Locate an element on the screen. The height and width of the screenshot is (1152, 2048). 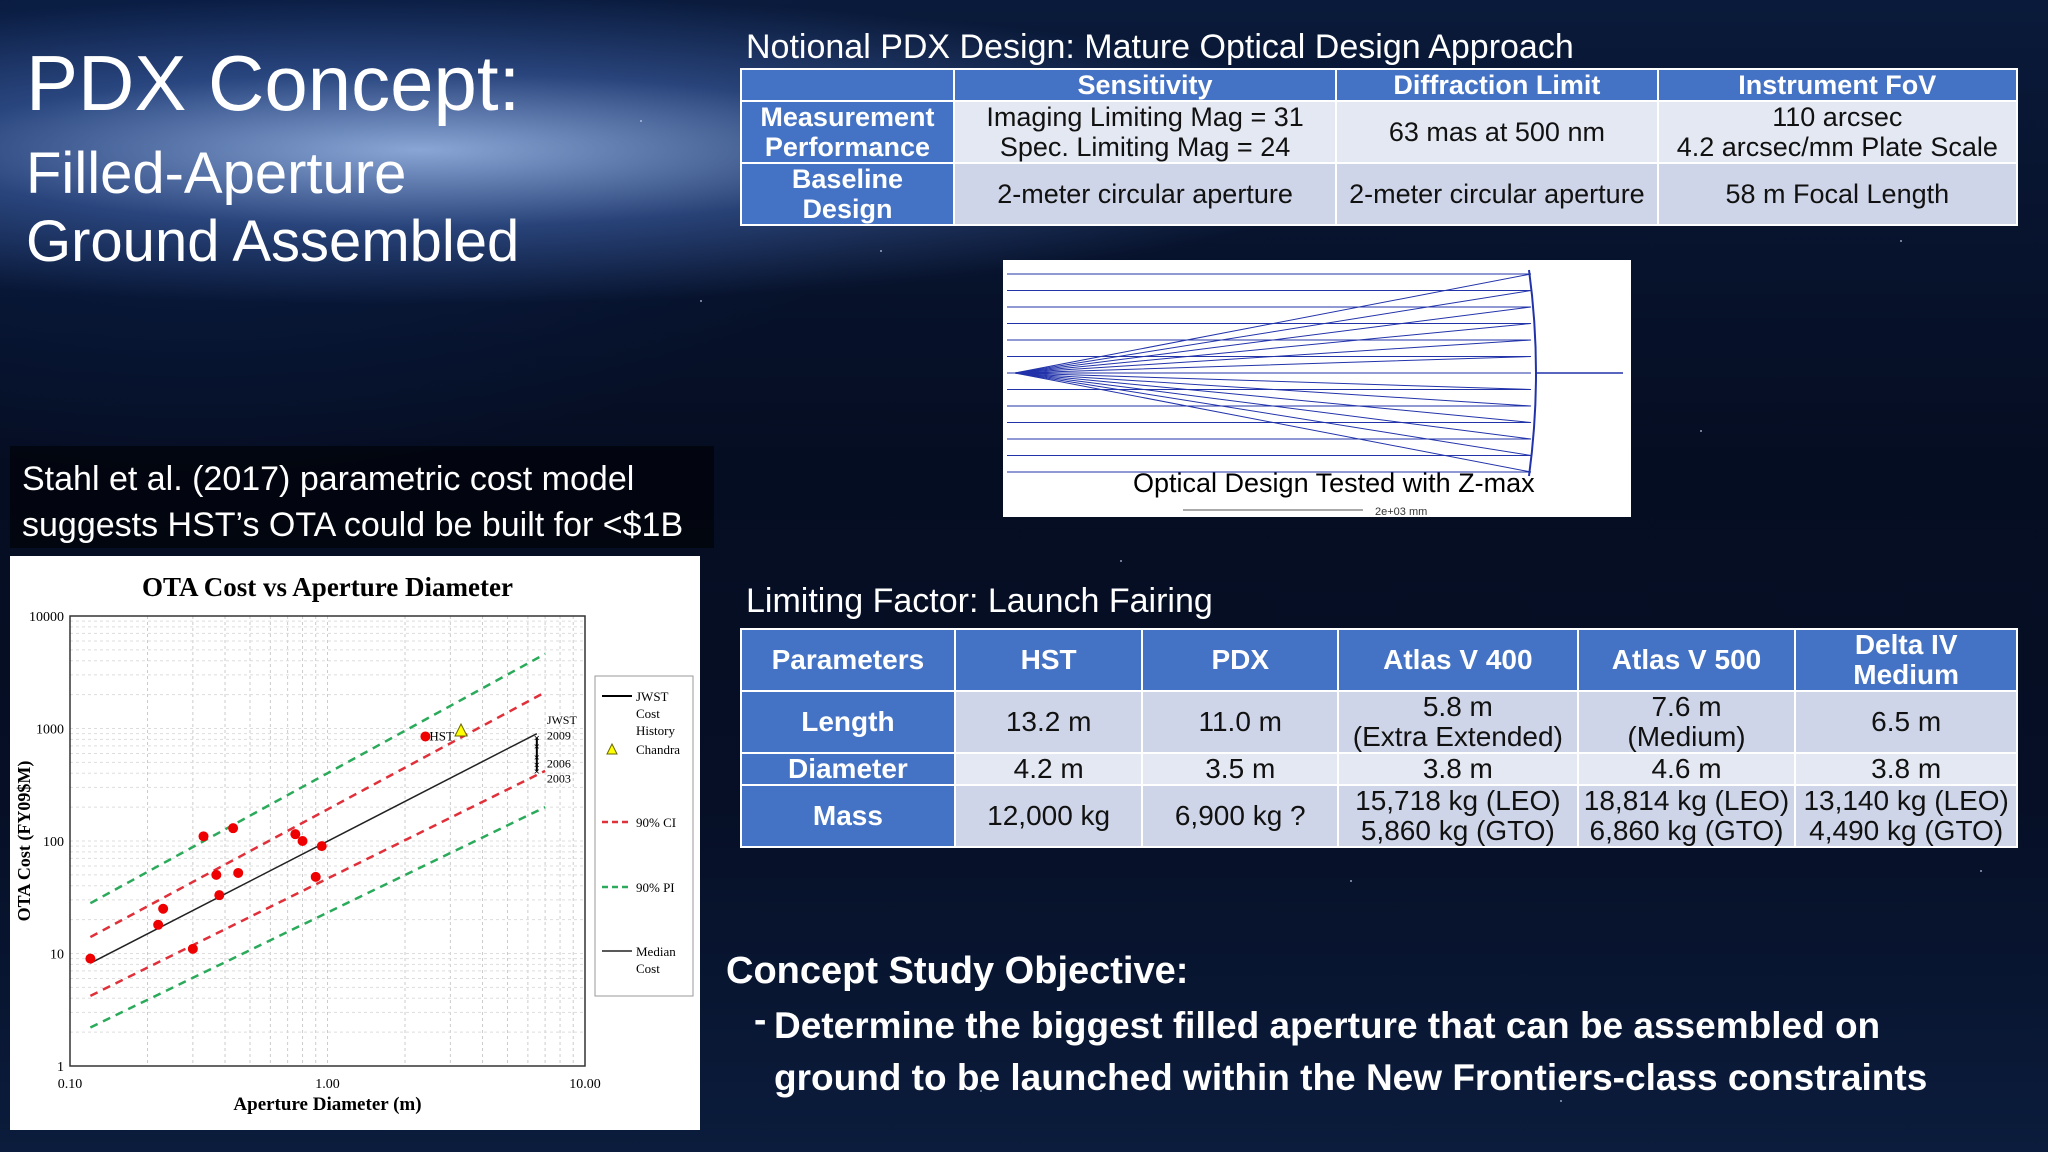
y-axis-label: OTA Cost (FY09$M) is located at coordinates (24, 841).